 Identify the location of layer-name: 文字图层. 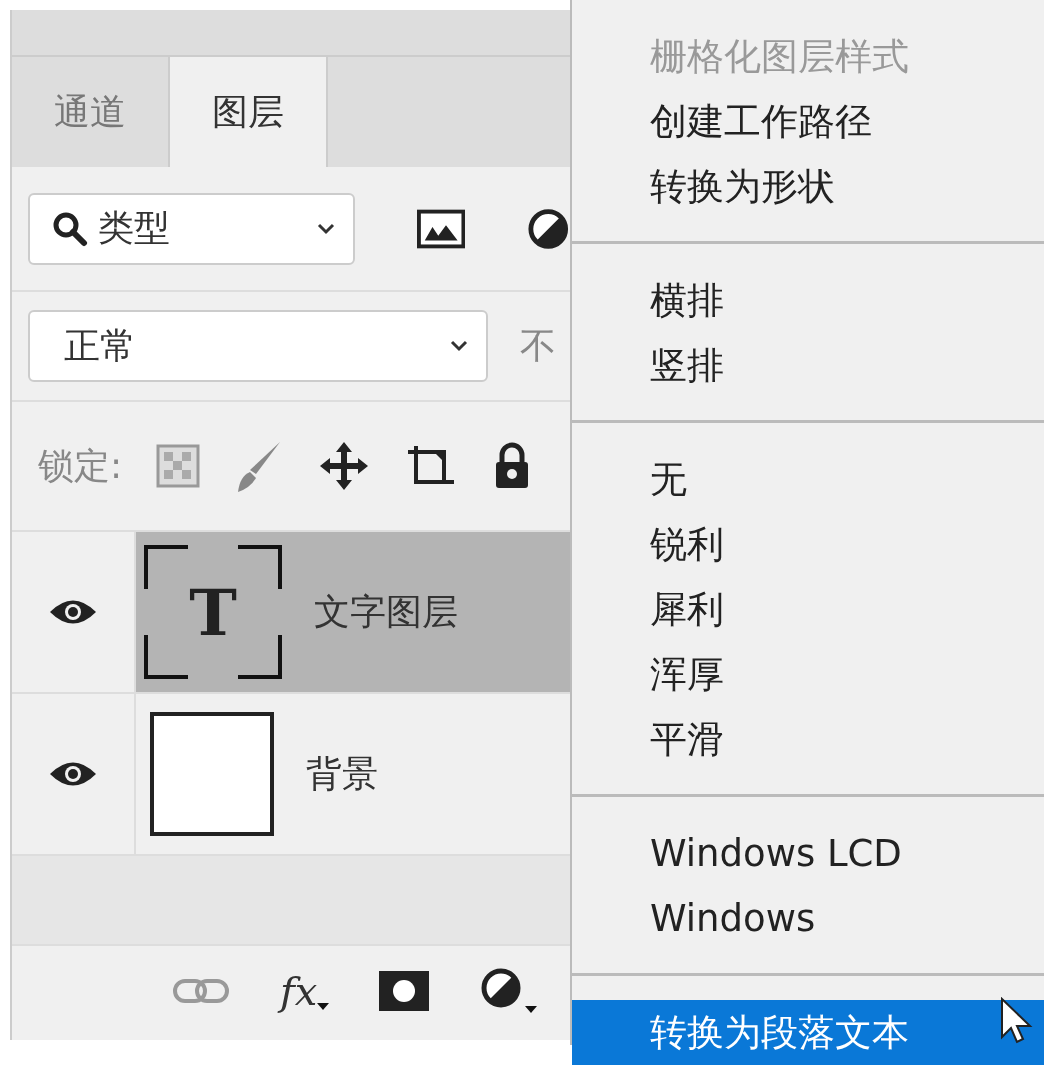
(386, 611).